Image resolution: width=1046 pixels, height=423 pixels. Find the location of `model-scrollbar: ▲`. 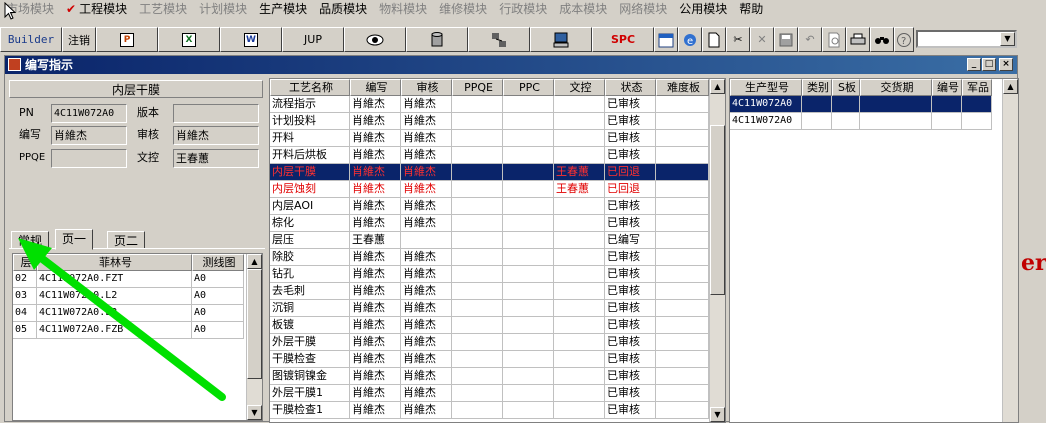

model-scrollbar: ▲ is located at coordinates (1010, 250).